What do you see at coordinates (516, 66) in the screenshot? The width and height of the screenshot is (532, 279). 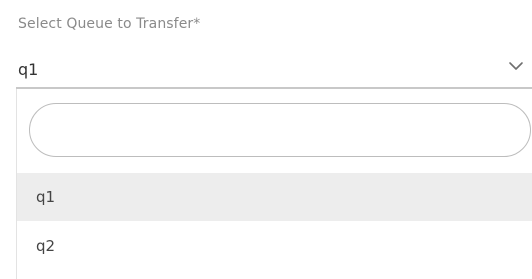 I see `chevron-down-icon` at bounding box center [516, 66].